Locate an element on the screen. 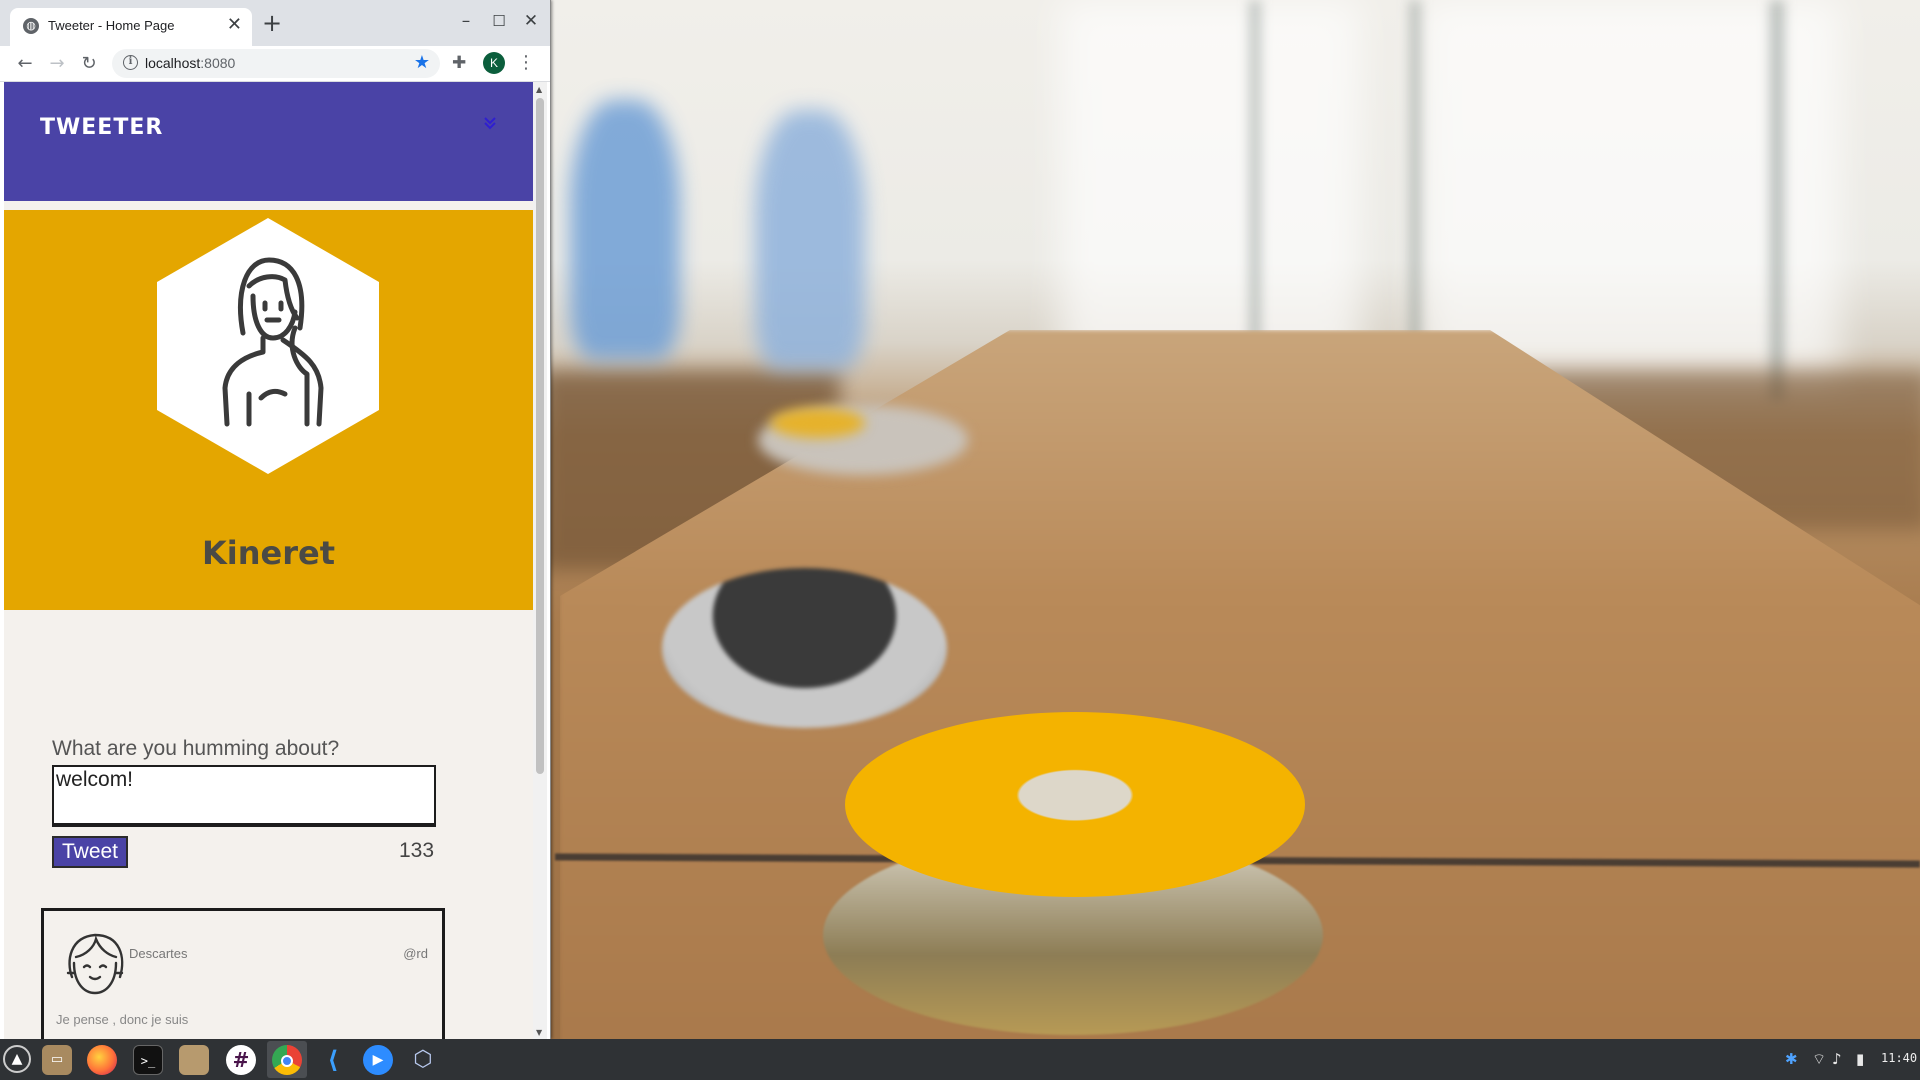  minimize-button: – is located at coordinates (466, 21).